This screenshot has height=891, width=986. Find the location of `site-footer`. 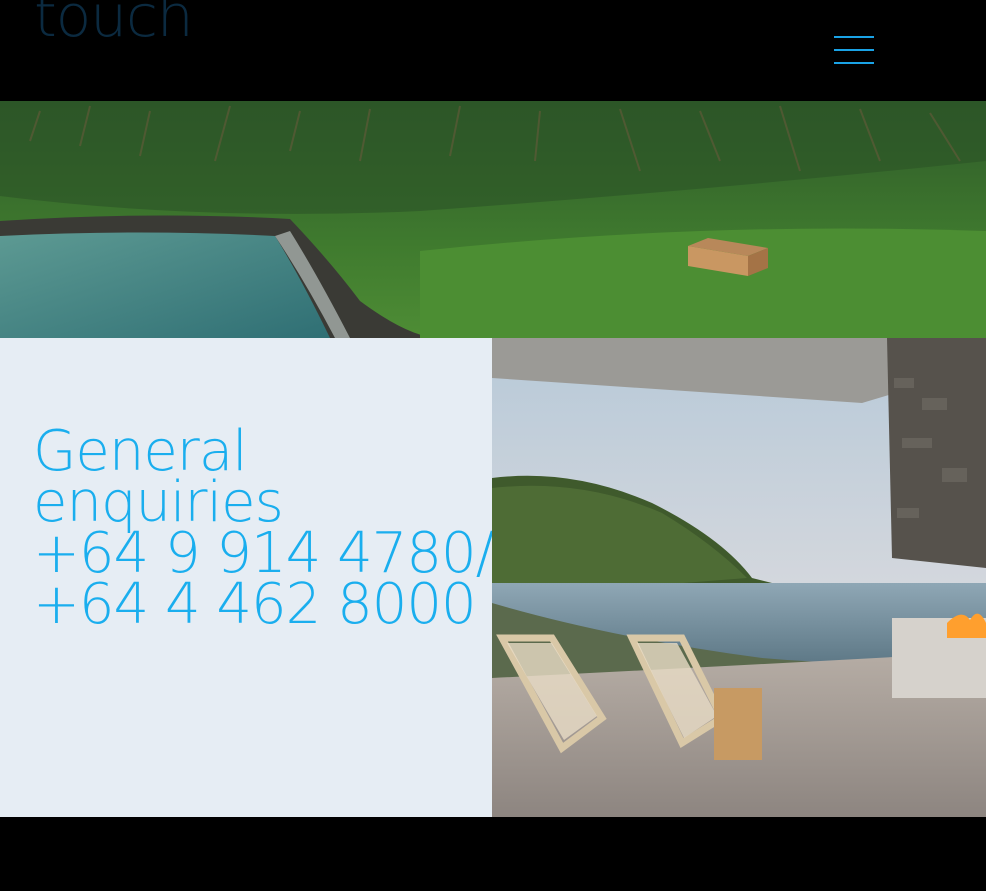

site-footer is located at coordinates (493, 854).